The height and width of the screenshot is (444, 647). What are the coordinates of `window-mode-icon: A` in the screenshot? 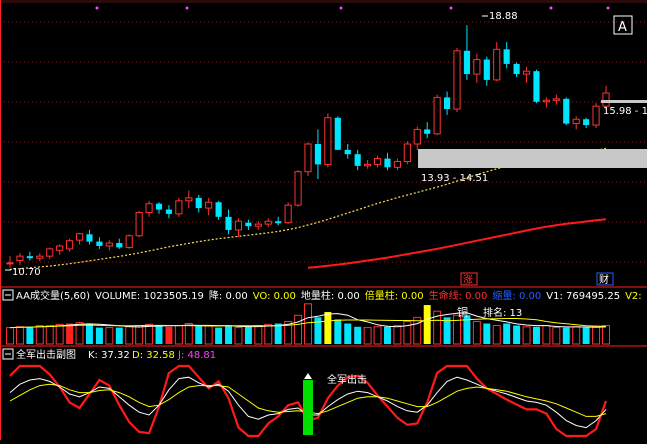 It's located at (622, 27).